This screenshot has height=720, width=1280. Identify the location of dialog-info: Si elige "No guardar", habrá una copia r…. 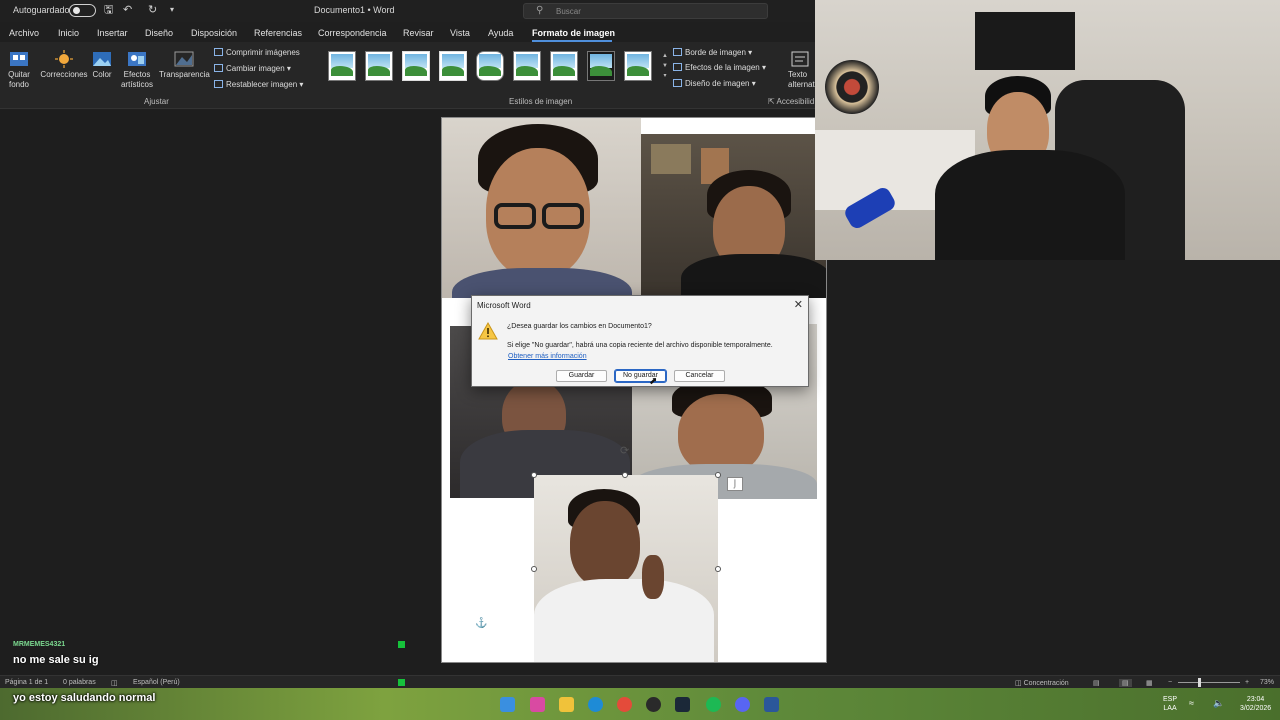
(640, 345).